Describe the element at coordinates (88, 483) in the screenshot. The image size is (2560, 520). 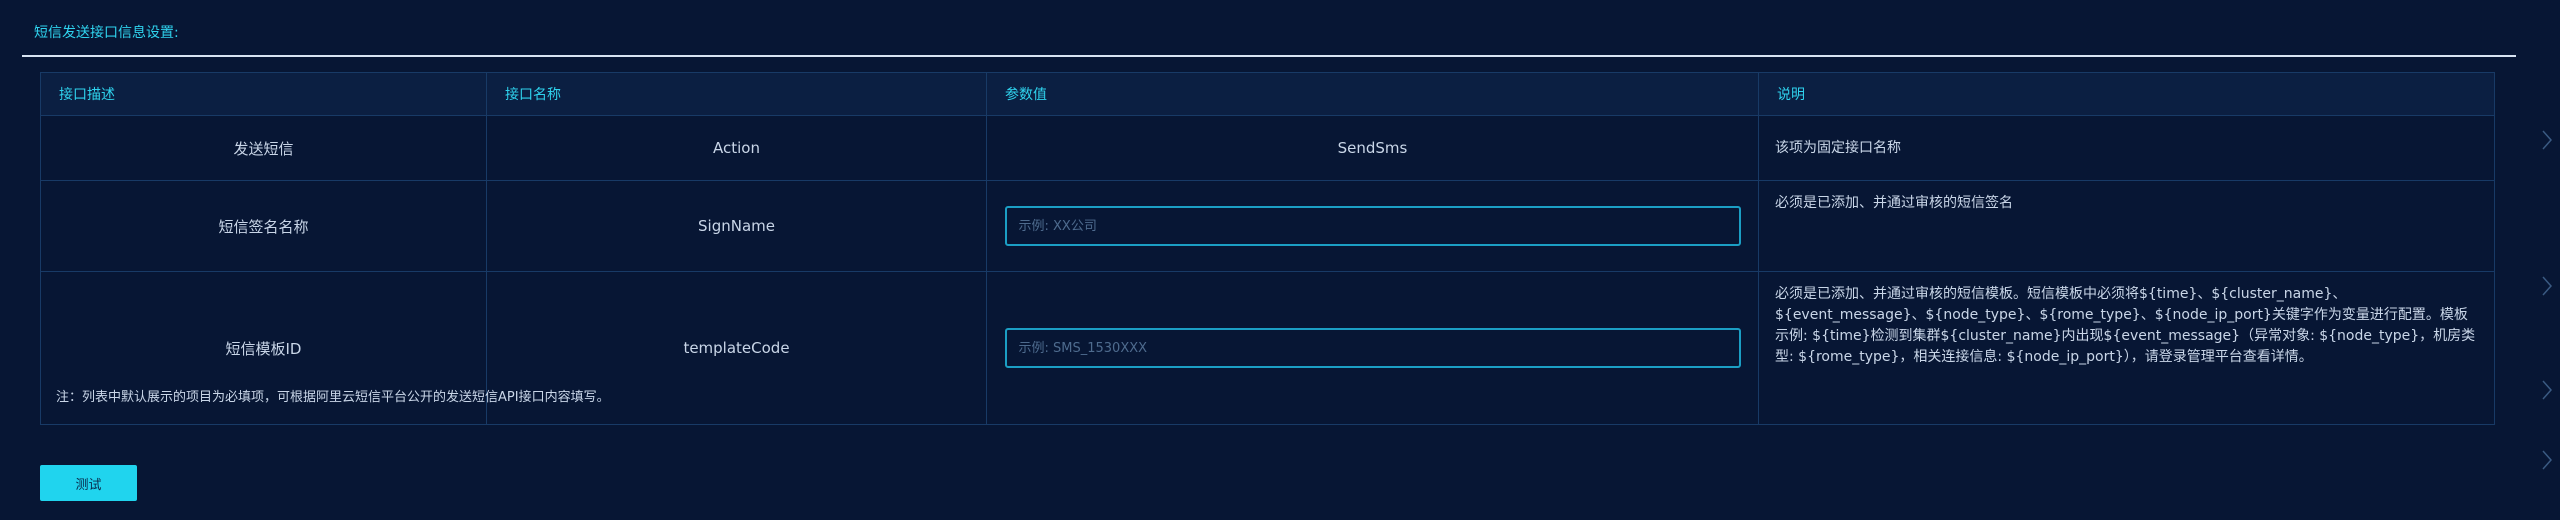
I see `test-button: 测试` at that location.